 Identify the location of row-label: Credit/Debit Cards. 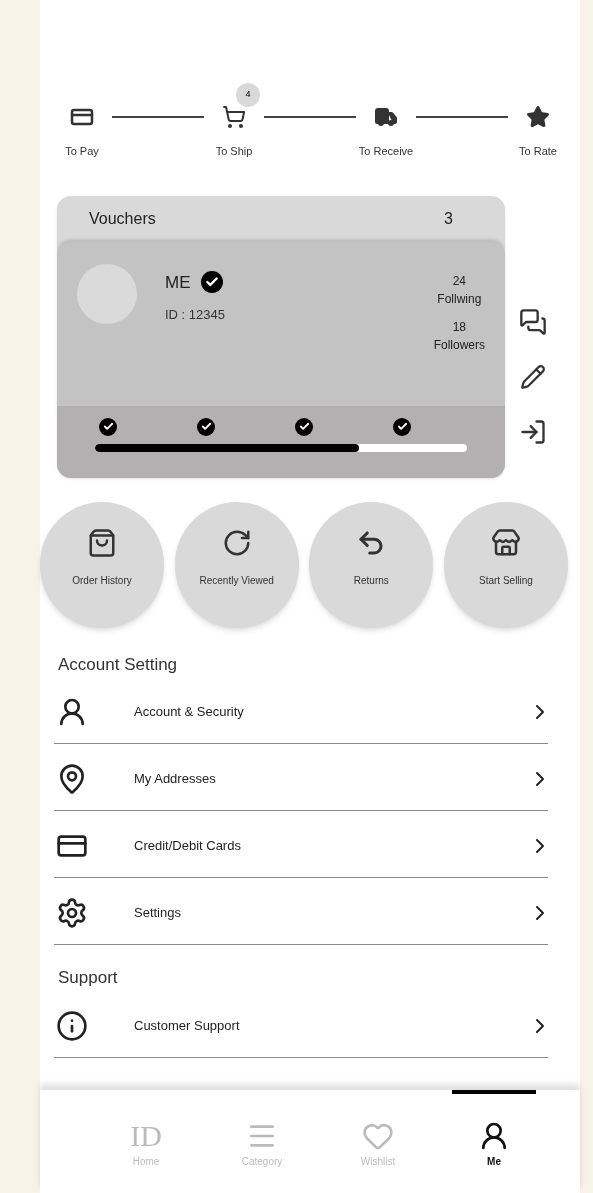
(188, 846).